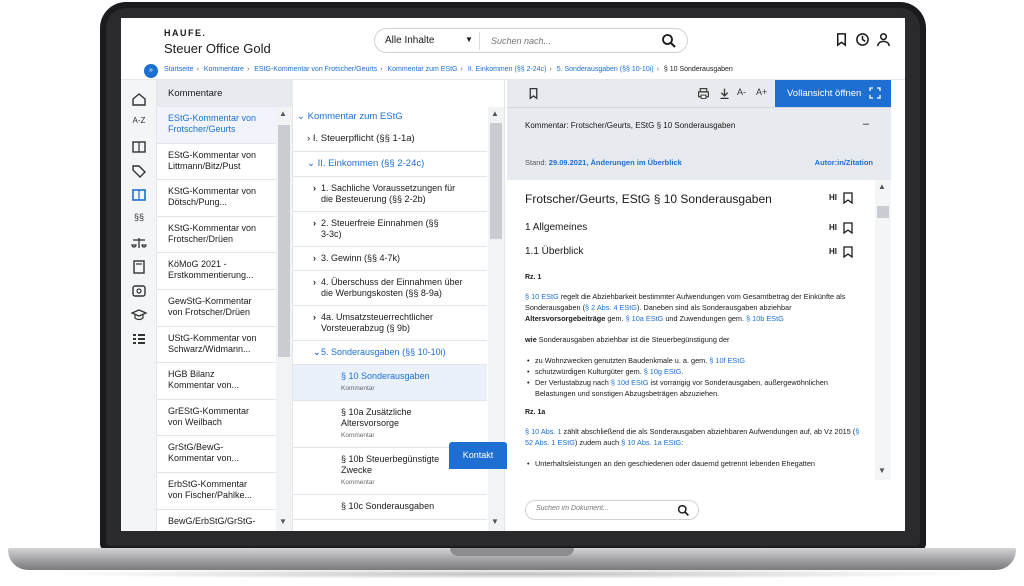 The width and height of the screenshot is (1024, 586). I want to click on law-link: § 10f EStG, so click(727, 360).